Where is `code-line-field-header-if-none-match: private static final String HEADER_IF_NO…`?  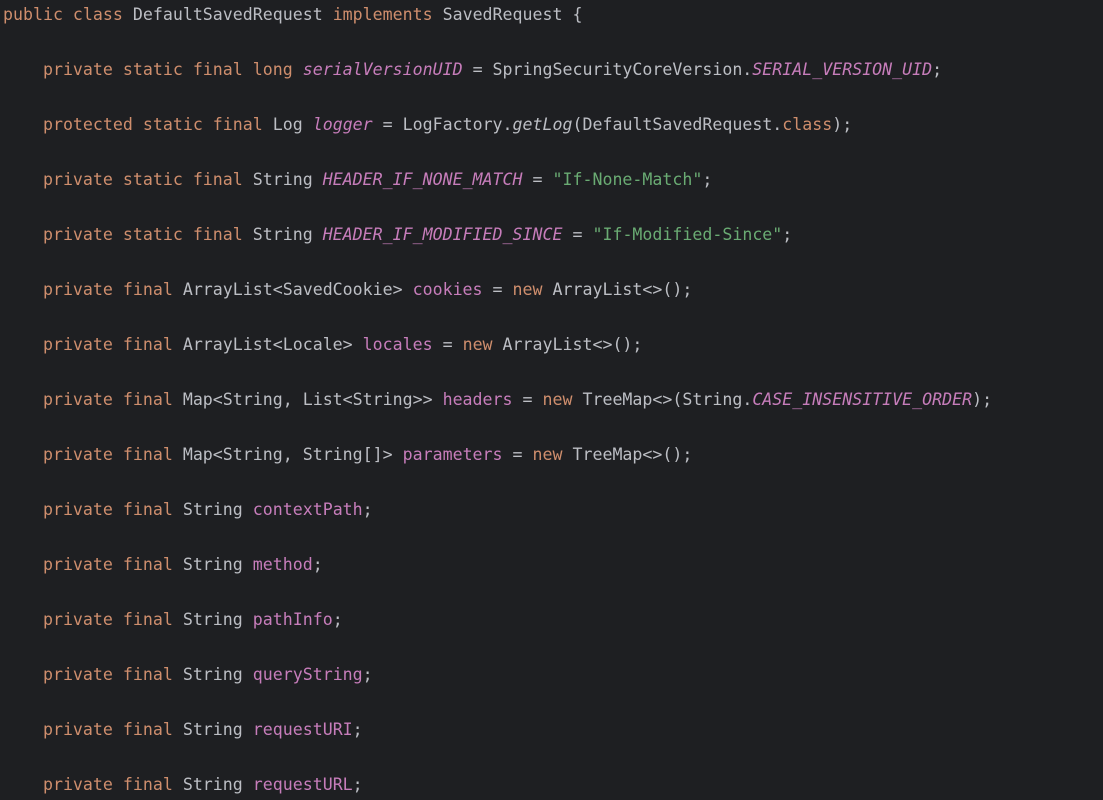 code-line-field-header-if-none-match: private static final String HEADER_IF_NO… is located at coordinates (357, 180).